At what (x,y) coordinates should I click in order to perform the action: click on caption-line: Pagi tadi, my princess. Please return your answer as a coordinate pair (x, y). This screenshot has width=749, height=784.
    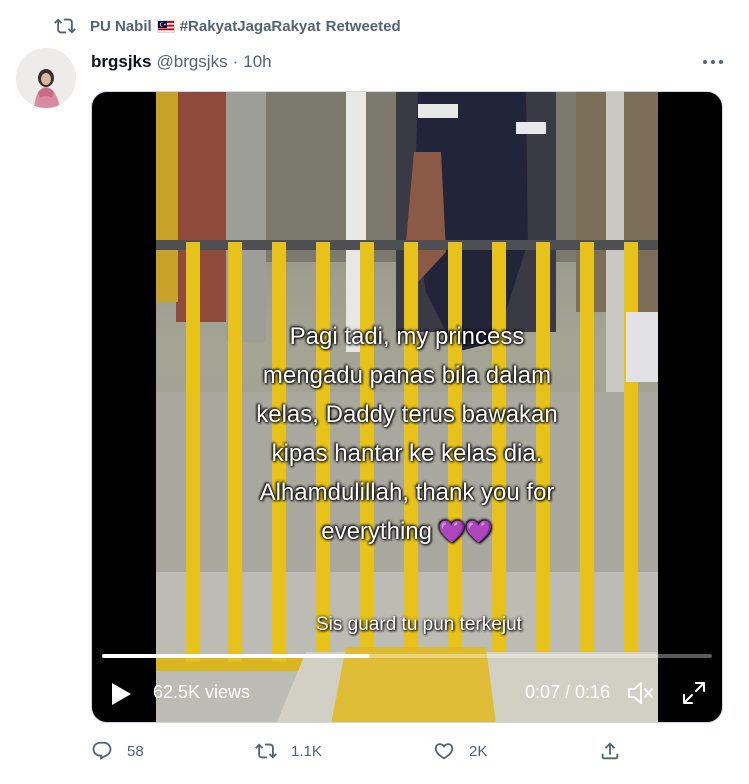
    Looking at the image, I should click on (407, 336).